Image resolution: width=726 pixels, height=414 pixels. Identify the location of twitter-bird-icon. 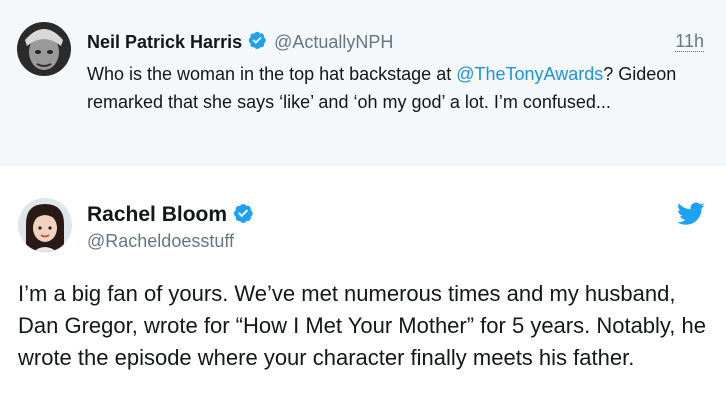
(691, 214).